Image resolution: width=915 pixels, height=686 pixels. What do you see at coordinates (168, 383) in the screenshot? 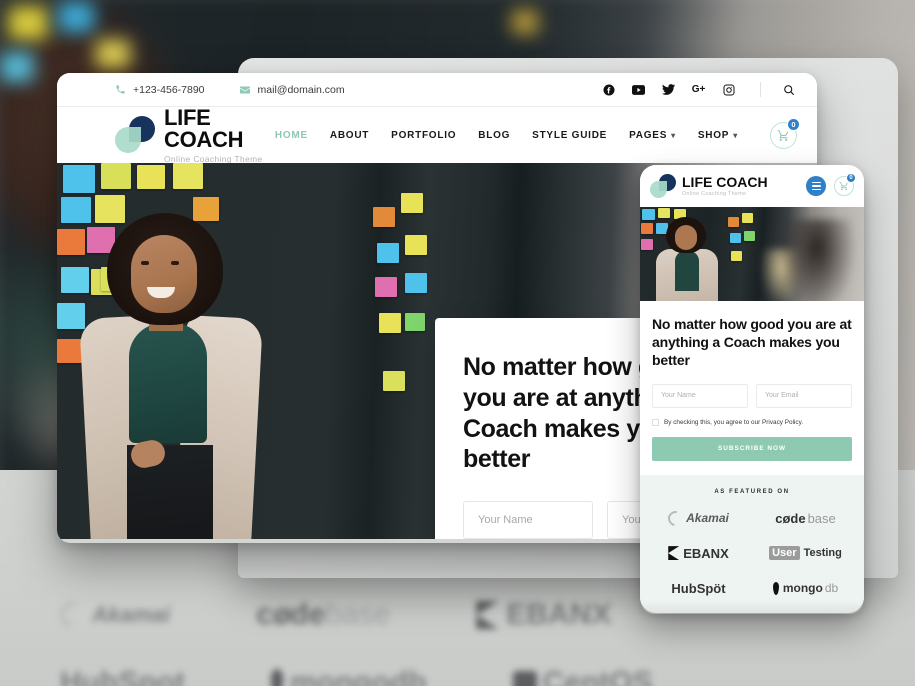
I see `woman-teal-top` at bounding box center [168, 383].